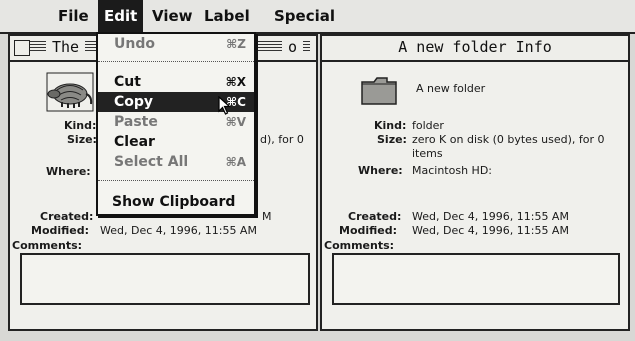 The width and height of the screenshot is (635, 341). I want to click on right-comments-field, so click(476, 279).